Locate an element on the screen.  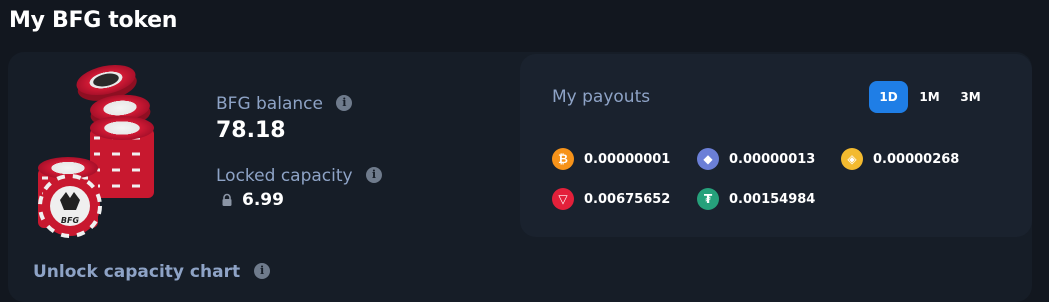
payout-amount: 0.00675652 is located at coordinates (627, 199).